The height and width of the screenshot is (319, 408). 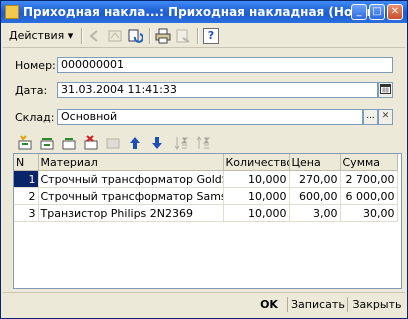 What do you see at coordinates (69, 143) in the screenshot?
I see `edit-row-icon` at bounding box center [69, 143].